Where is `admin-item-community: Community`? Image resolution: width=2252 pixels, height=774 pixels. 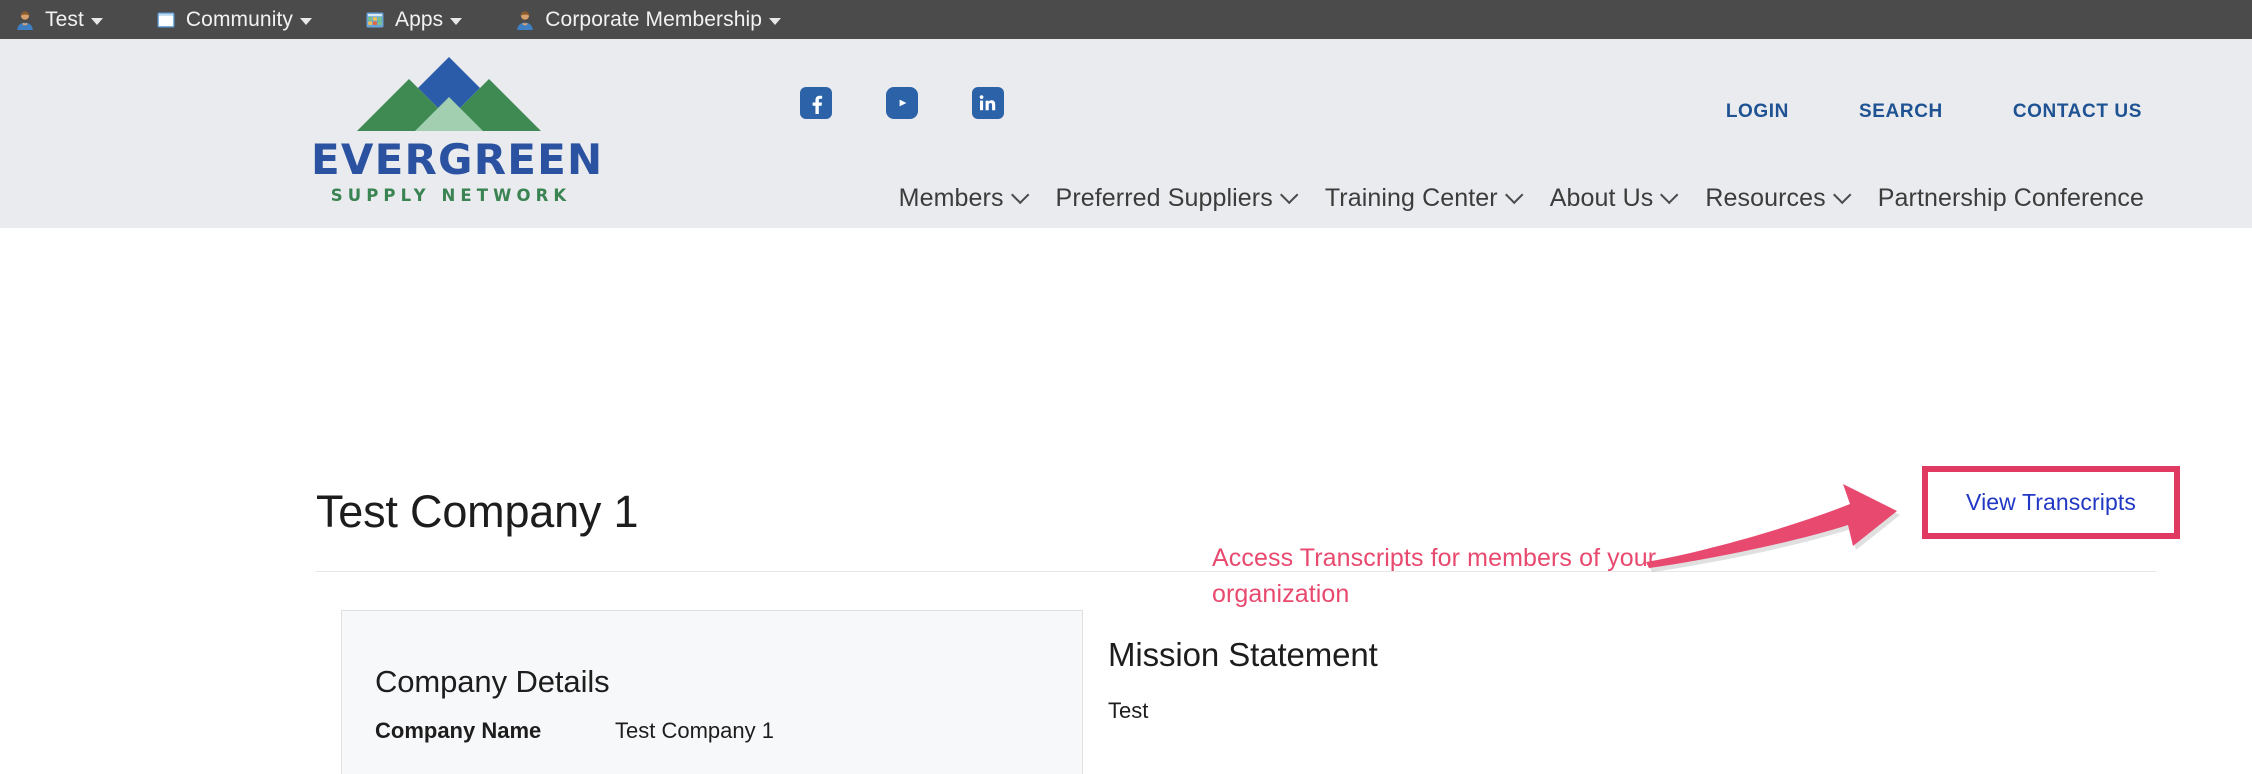 admin-item-community: Community is located at coordinates (234, 19).